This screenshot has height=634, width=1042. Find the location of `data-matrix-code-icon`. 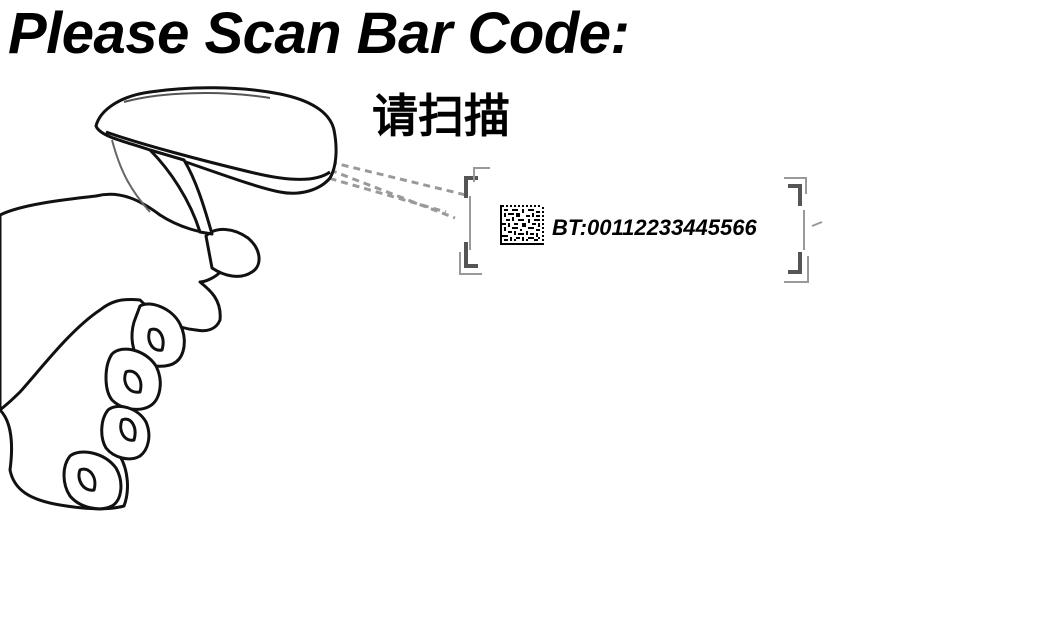

data-matrix-code-icon is located at coordinates (522, 225).